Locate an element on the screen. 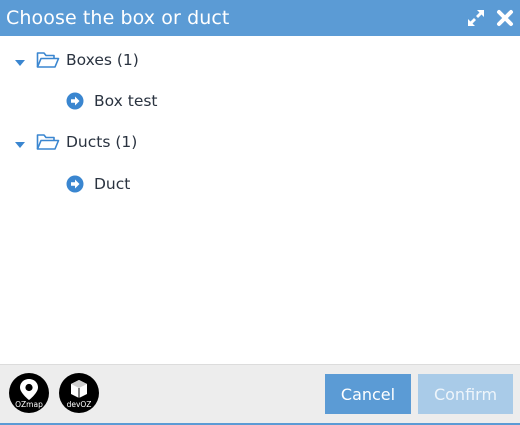 The image size is (520, 425). tree-item-label: Duct is located at coordinates (112, 184).